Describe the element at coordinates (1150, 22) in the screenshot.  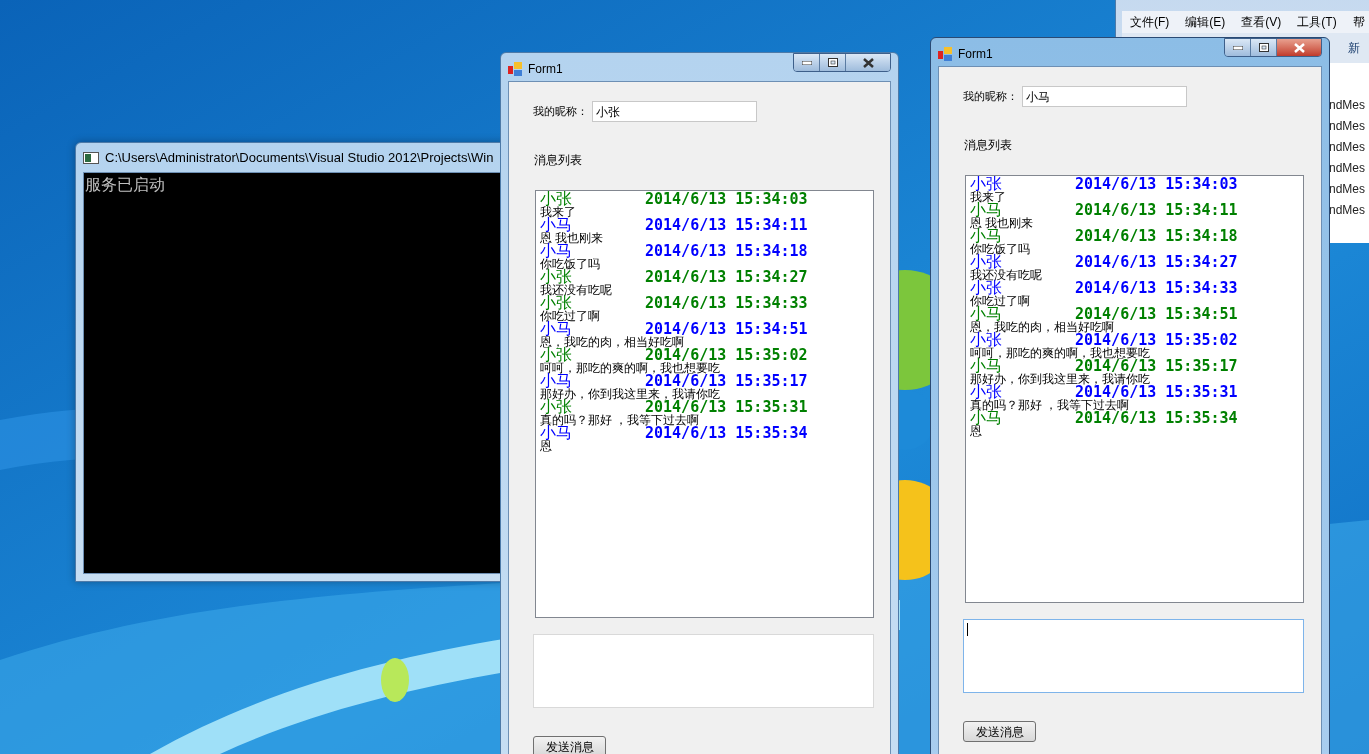
I see `menu-item: 文件(F)` at that location.